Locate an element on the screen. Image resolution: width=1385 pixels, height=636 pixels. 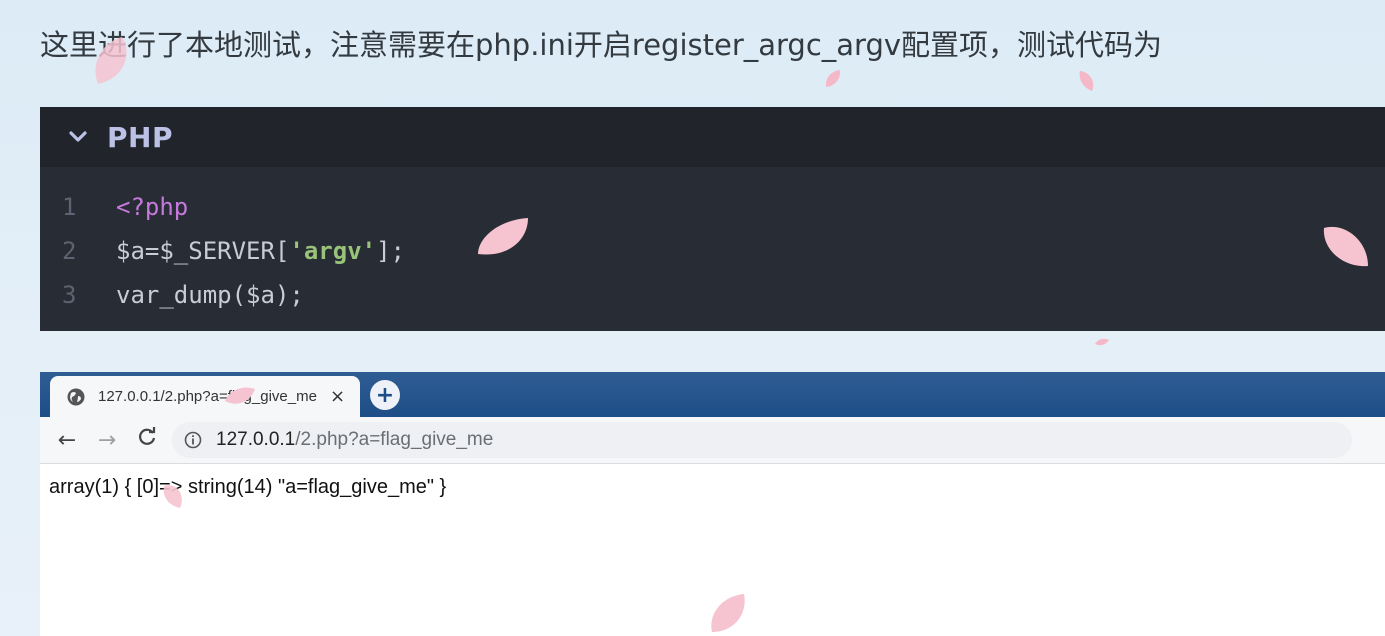
url-text: 127.0.0.1/2.php?a=flag_give_me is located at coordinates (354, 440).